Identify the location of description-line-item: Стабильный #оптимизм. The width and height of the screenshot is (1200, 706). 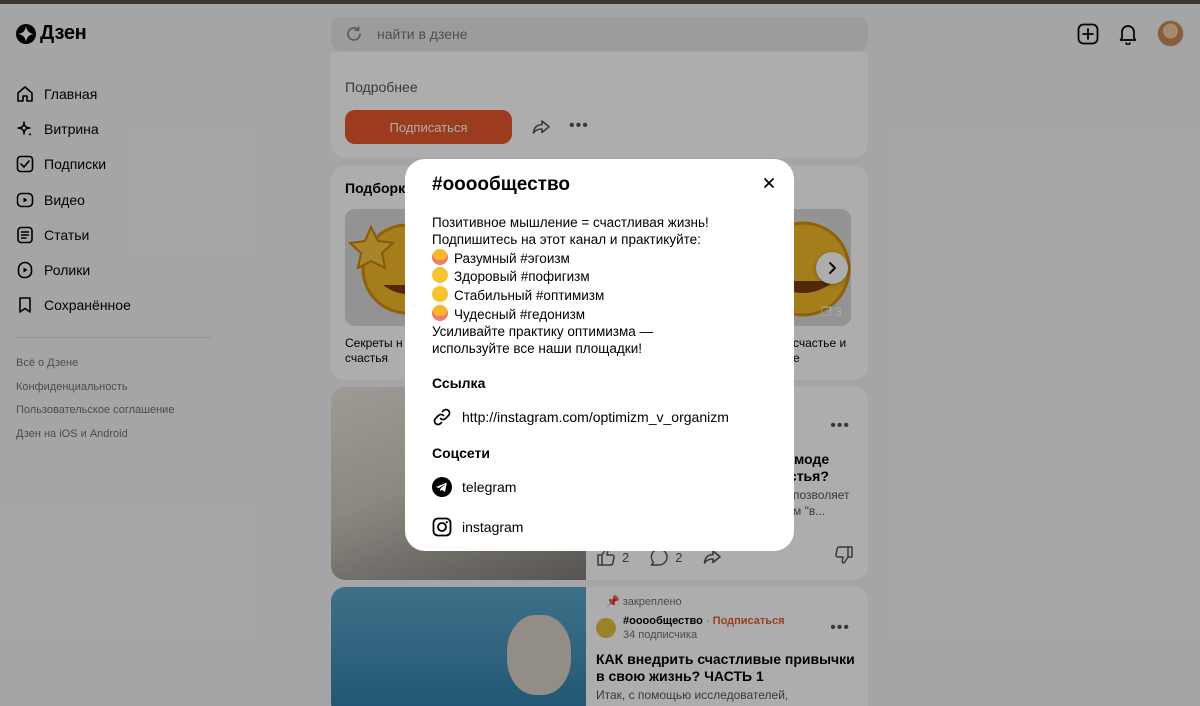
(599, 295).